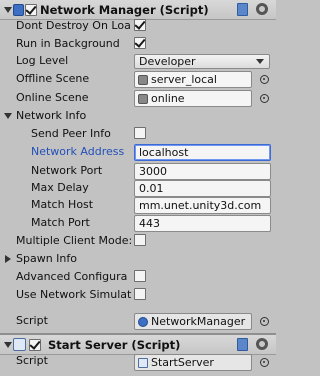 This screenshot has width=320, height=376. I want to click on nm-script-label: Script, so click(32, 320).